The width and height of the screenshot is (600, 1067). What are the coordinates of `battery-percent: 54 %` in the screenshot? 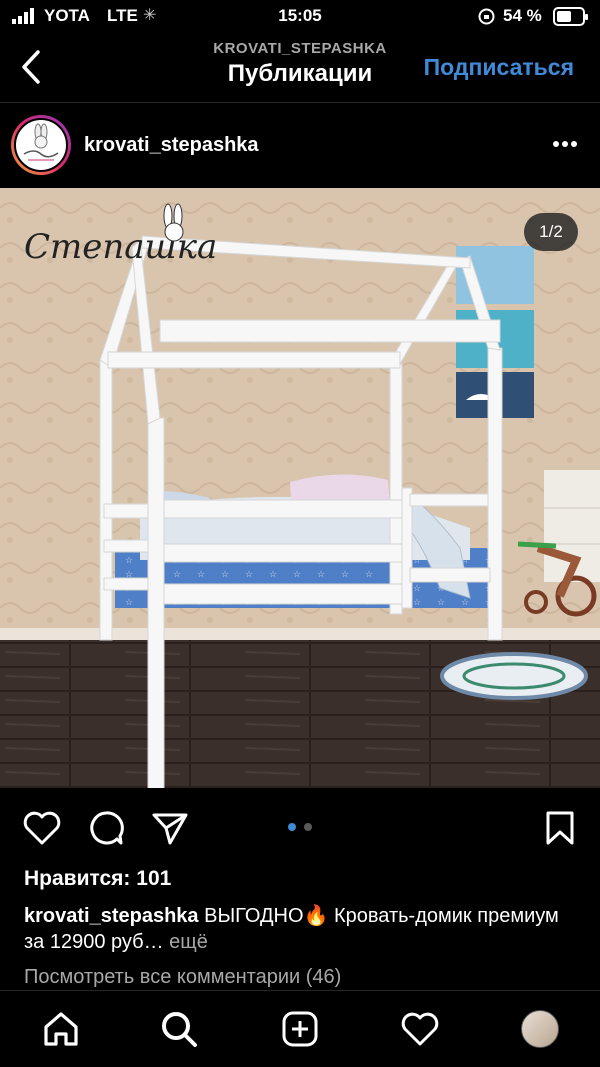 It's located at (522, 15).